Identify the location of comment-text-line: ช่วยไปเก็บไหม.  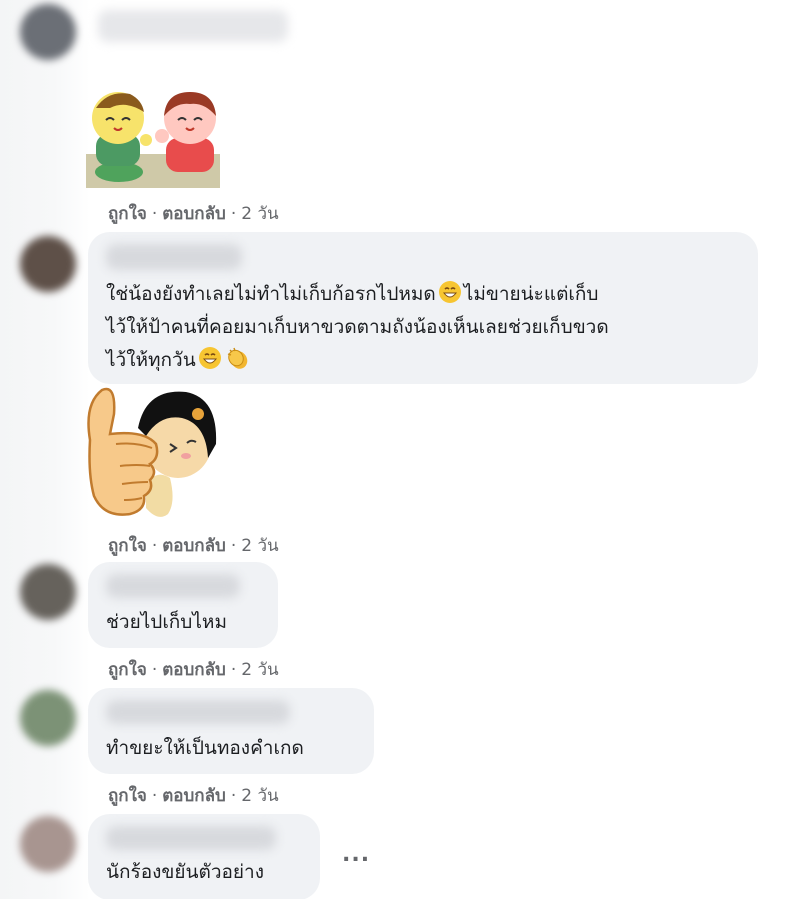
(166, 622).